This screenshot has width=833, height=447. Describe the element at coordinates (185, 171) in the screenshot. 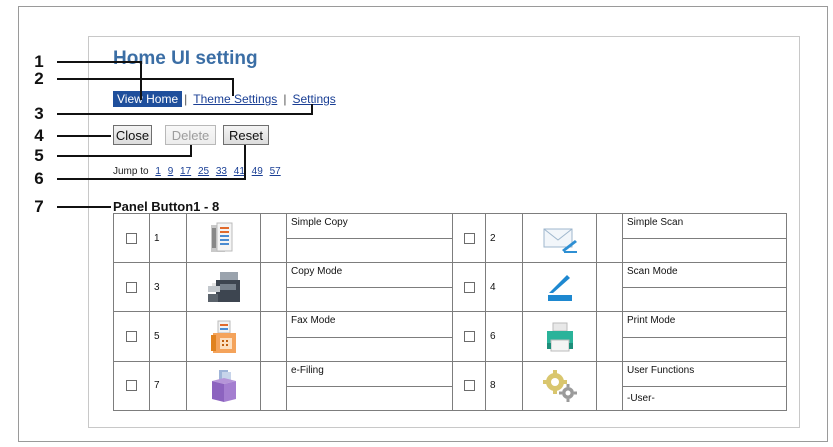

I see `jump-link-17: 17` at that location.